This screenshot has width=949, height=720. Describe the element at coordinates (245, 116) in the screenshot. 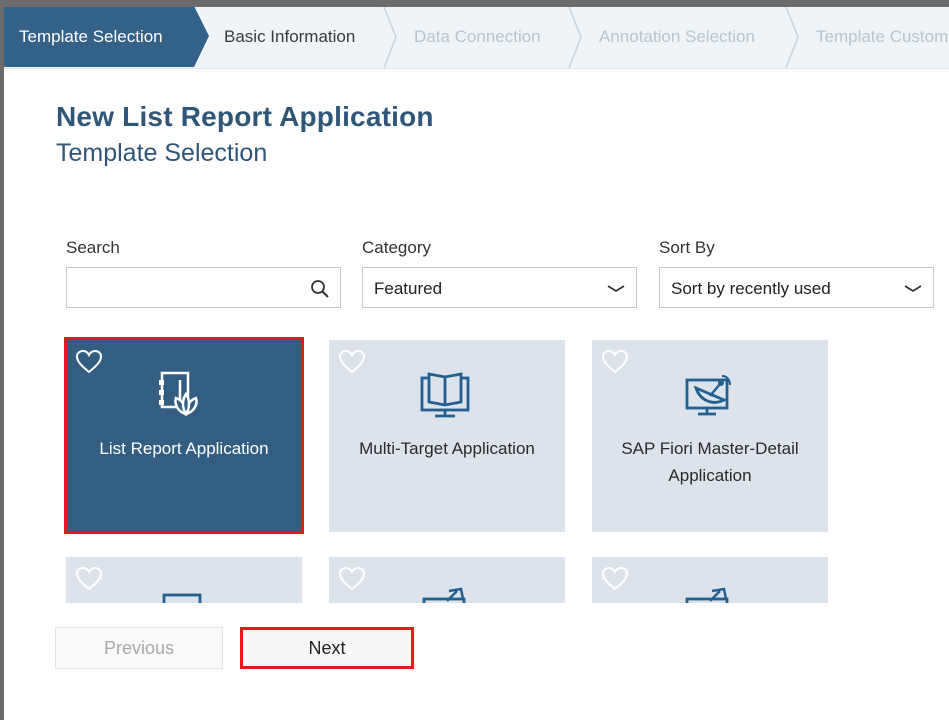

I see `page-title: New List Report Application` at that location.